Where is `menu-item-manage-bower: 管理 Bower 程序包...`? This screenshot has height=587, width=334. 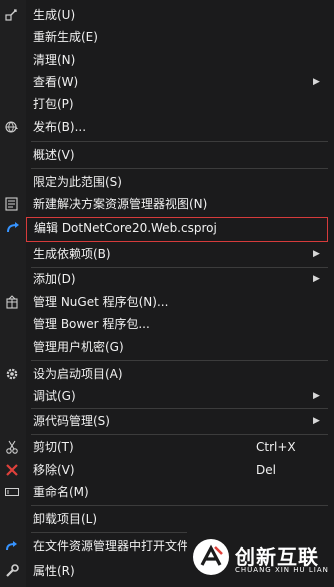 menu-item-manage-bower: 管理 Bower 程序包... is located at coordinates (167, 324).